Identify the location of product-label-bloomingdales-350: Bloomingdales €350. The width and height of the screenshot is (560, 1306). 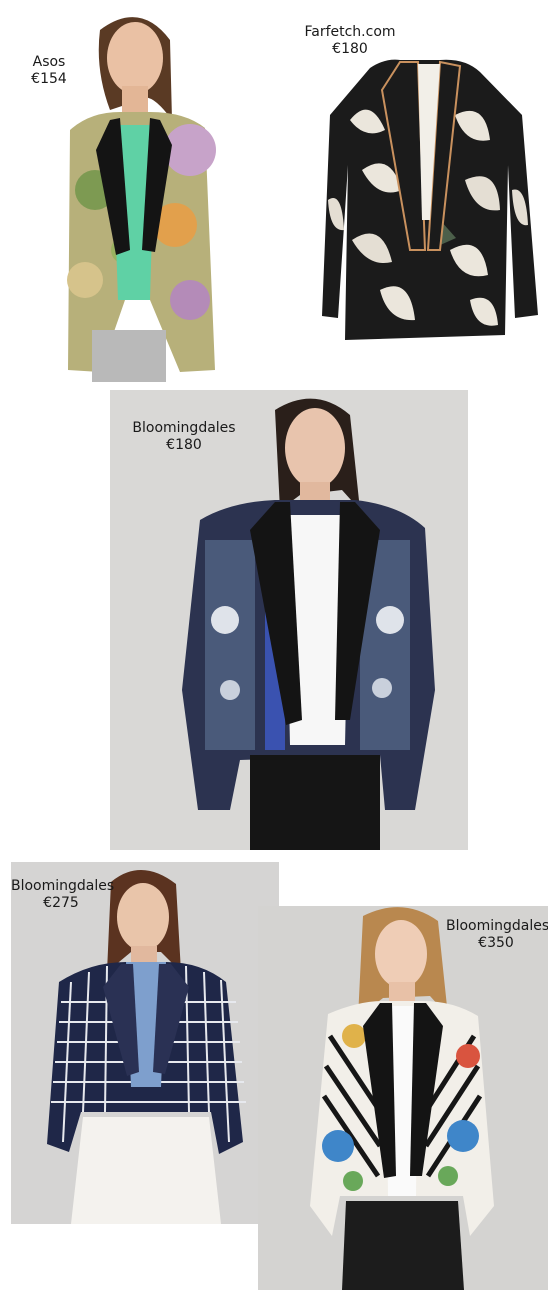
(497, 935).